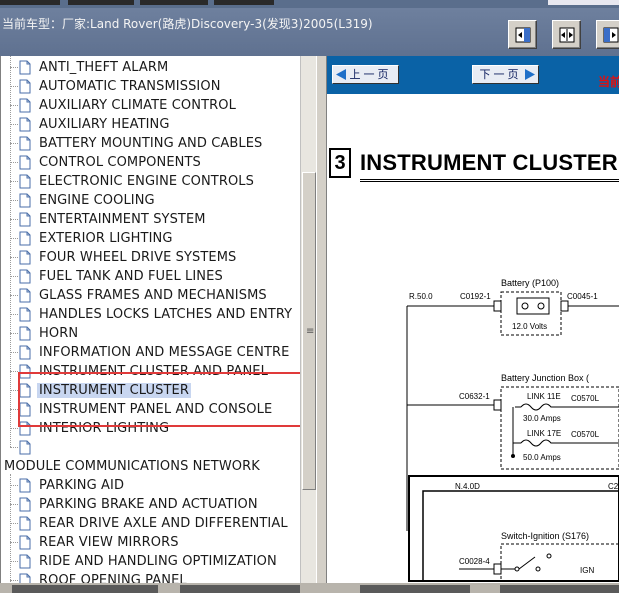 This screenshot has height=593, width=619. What do you see at coordinates (559, 562) in the screenshot?
I see `switch-box` at bounding box center [559, 562].